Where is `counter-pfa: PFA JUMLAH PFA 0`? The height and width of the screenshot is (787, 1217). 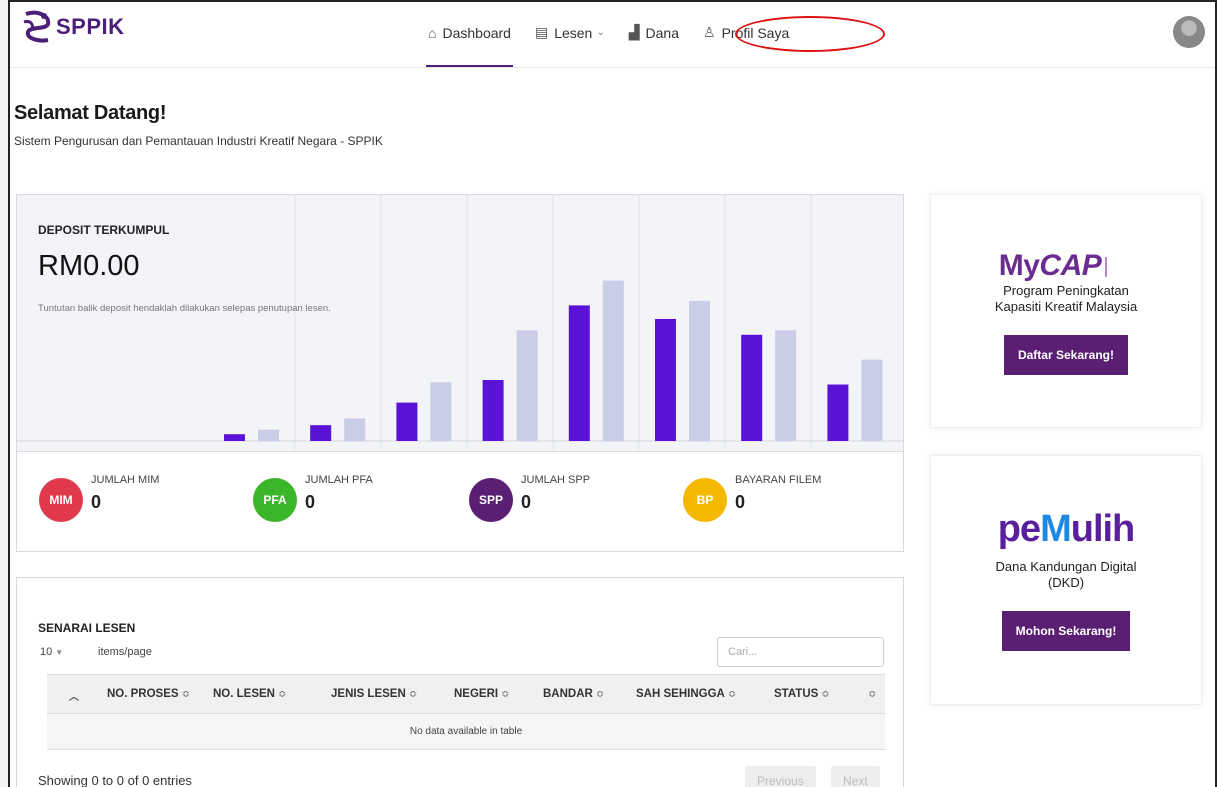
counter-pfa: PFA JUMLAH PFA 0 is located at coordinates (313, 498).